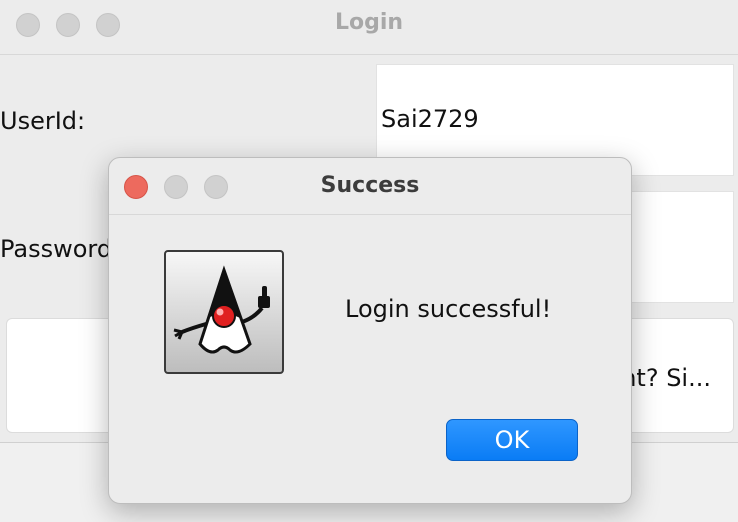 Image resolution: width=738 pixels, height=522 pixels. I want to click on duke-icon, so click(224, 312).